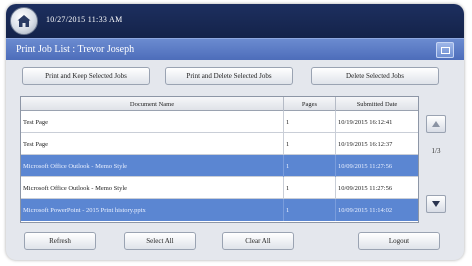 The width and height of the screenshot is (472, 266). I want to click on status-datetime: 10/27/2015 11:33 AM, so click(84, 19).